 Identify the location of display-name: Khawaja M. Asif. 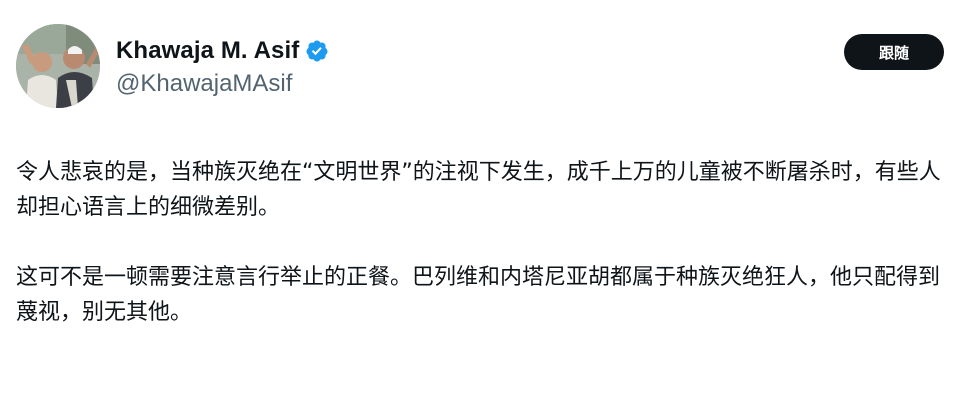
(207, 51).